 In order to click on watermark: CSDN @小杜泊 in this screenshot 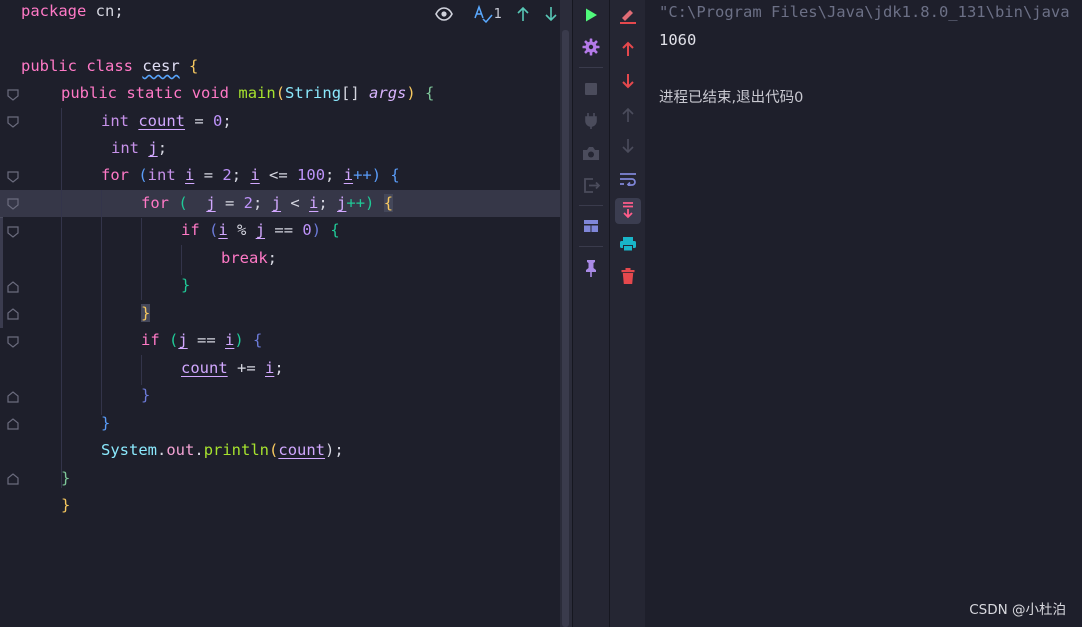, I will do `click(1017, 610)`.